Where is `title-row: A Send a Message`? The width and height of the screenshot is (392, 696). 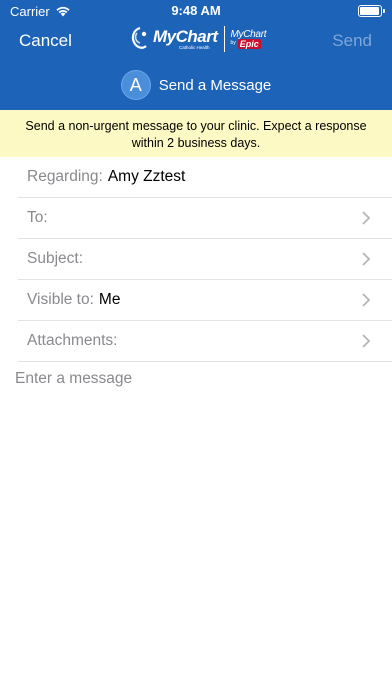 title-row: A Send a Message is located at coordinates (196, 85).